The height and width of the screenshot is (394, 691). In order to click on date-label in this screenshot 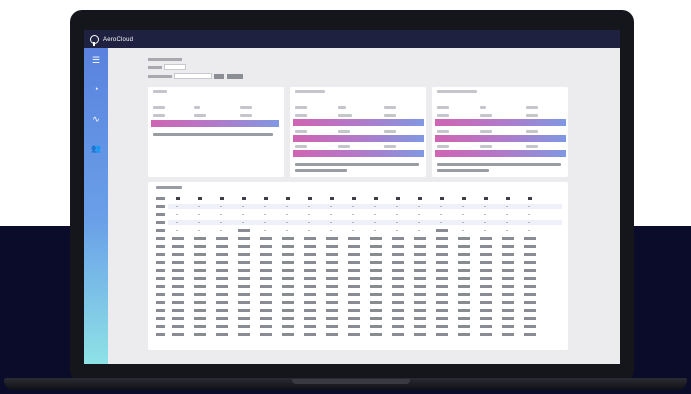, I will do `click(160, 76)`.